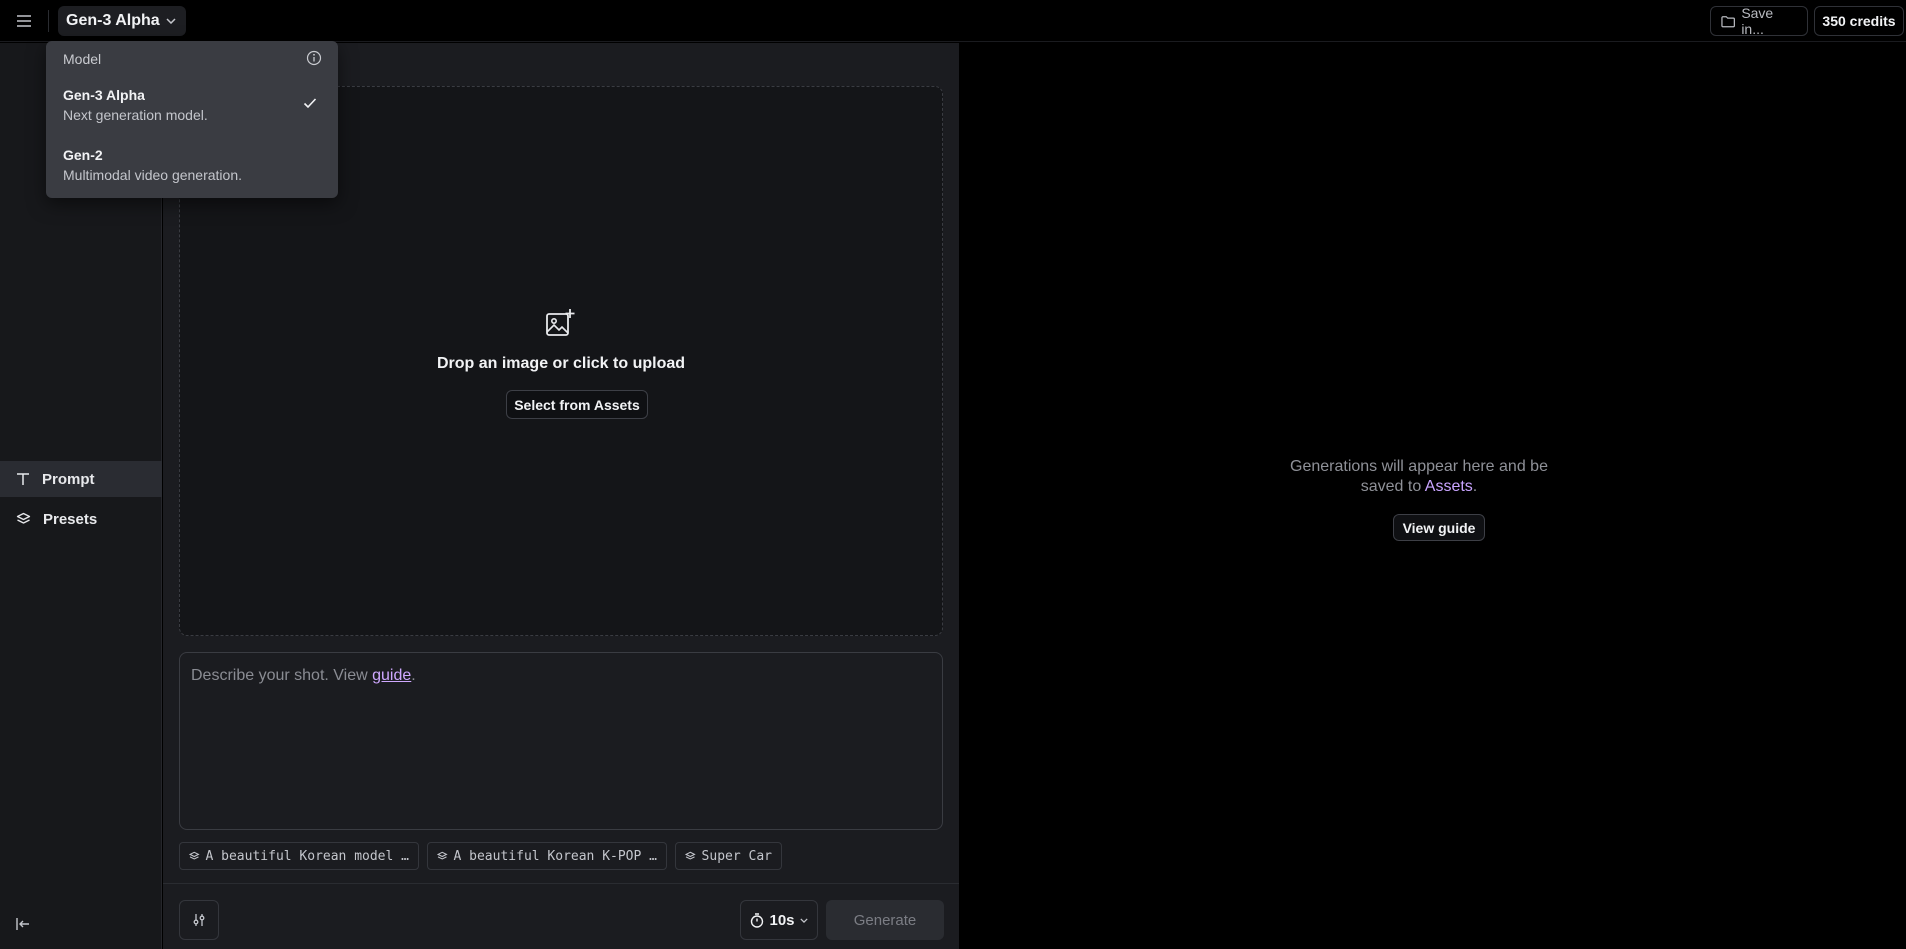 Image resolution: width=1906 pixels, height=949 pixels. Describe the element at coordinates (736, 856) in the screenshot. I see `preset-chip-label: Super Car` at that location.